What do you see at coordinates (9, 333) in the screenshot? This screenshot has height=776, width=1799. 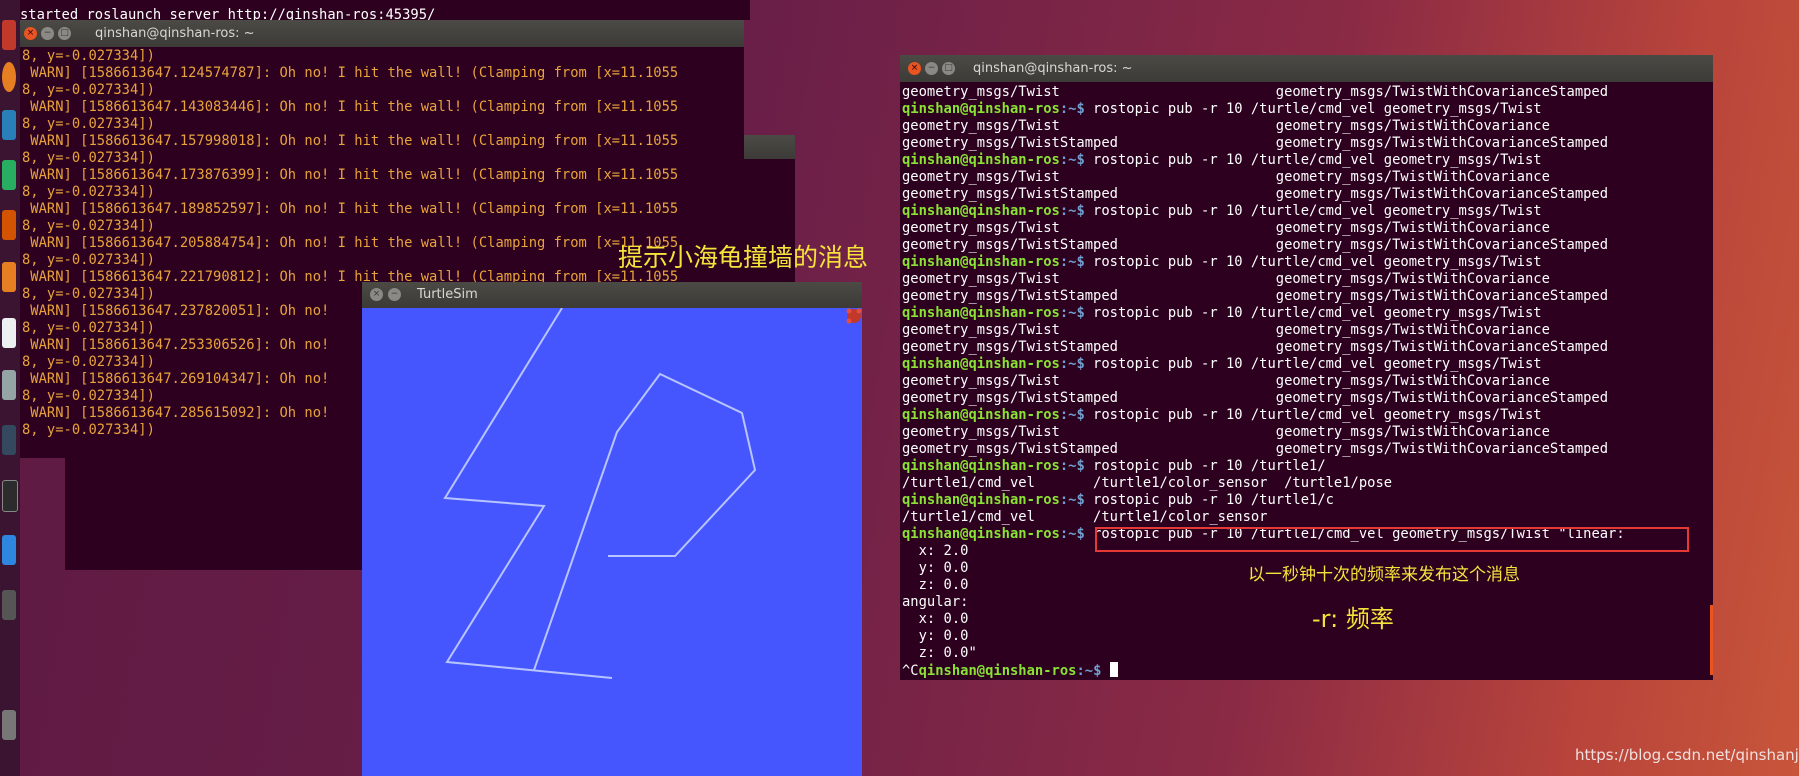 I see `store-launcher-icon` at bounding box center [9, 333].